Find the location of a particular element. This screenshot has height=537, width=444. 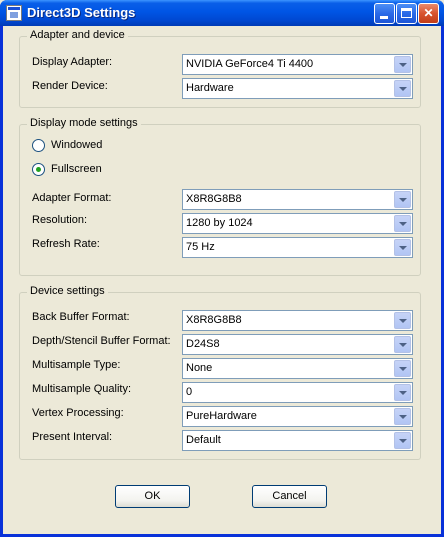

multisample-type-select: None is located at coordinates (297, 368).